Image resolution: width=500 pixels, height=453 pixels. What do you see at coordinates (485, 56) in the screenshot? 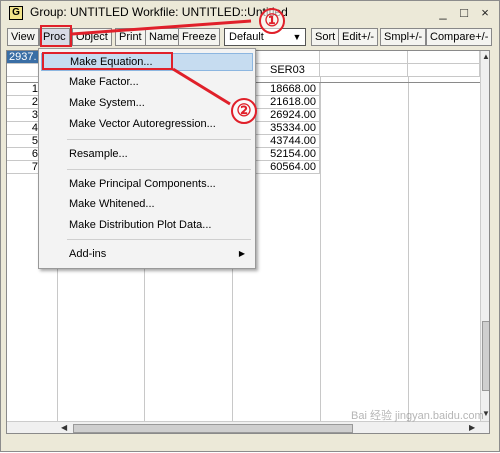
I see `scroll-up-icon: ▲` at bounding box center [485, 56].